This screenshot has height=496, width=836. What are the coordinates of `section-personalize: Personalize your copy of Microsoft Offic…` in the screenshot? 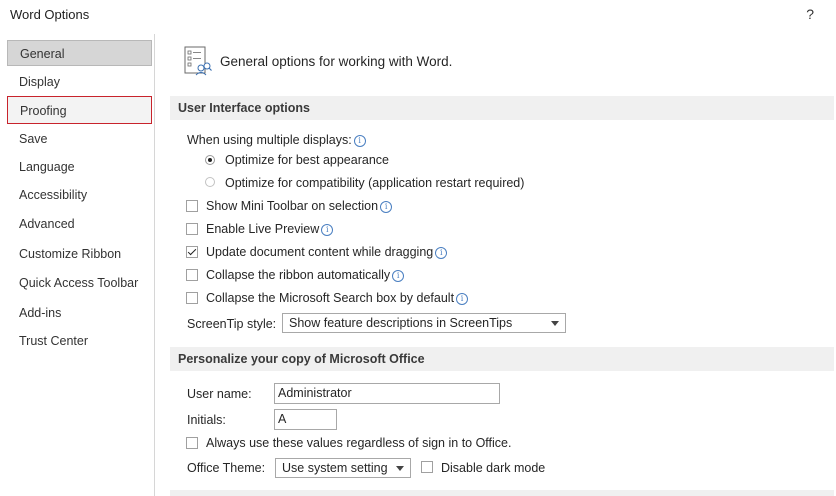 It's located at (502, 359).